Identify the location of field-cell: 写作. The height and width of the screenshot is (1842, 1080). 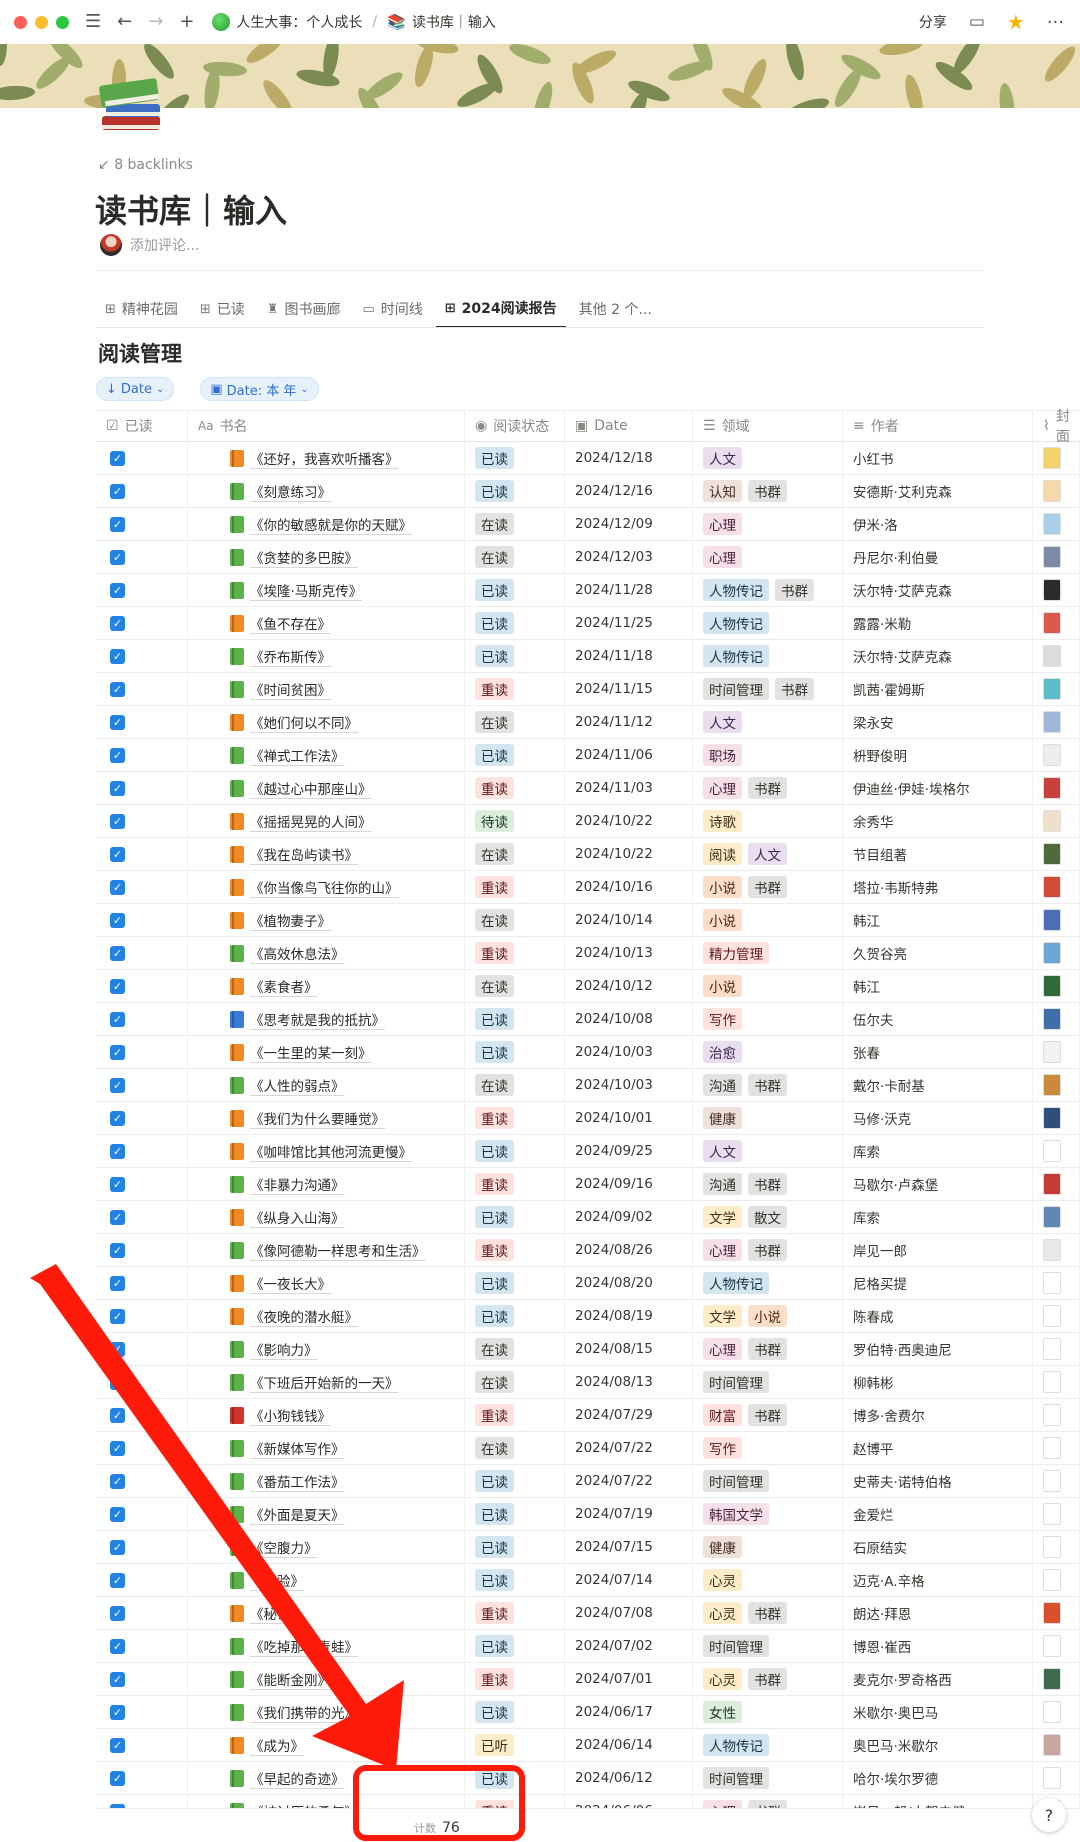
(768, 1448).